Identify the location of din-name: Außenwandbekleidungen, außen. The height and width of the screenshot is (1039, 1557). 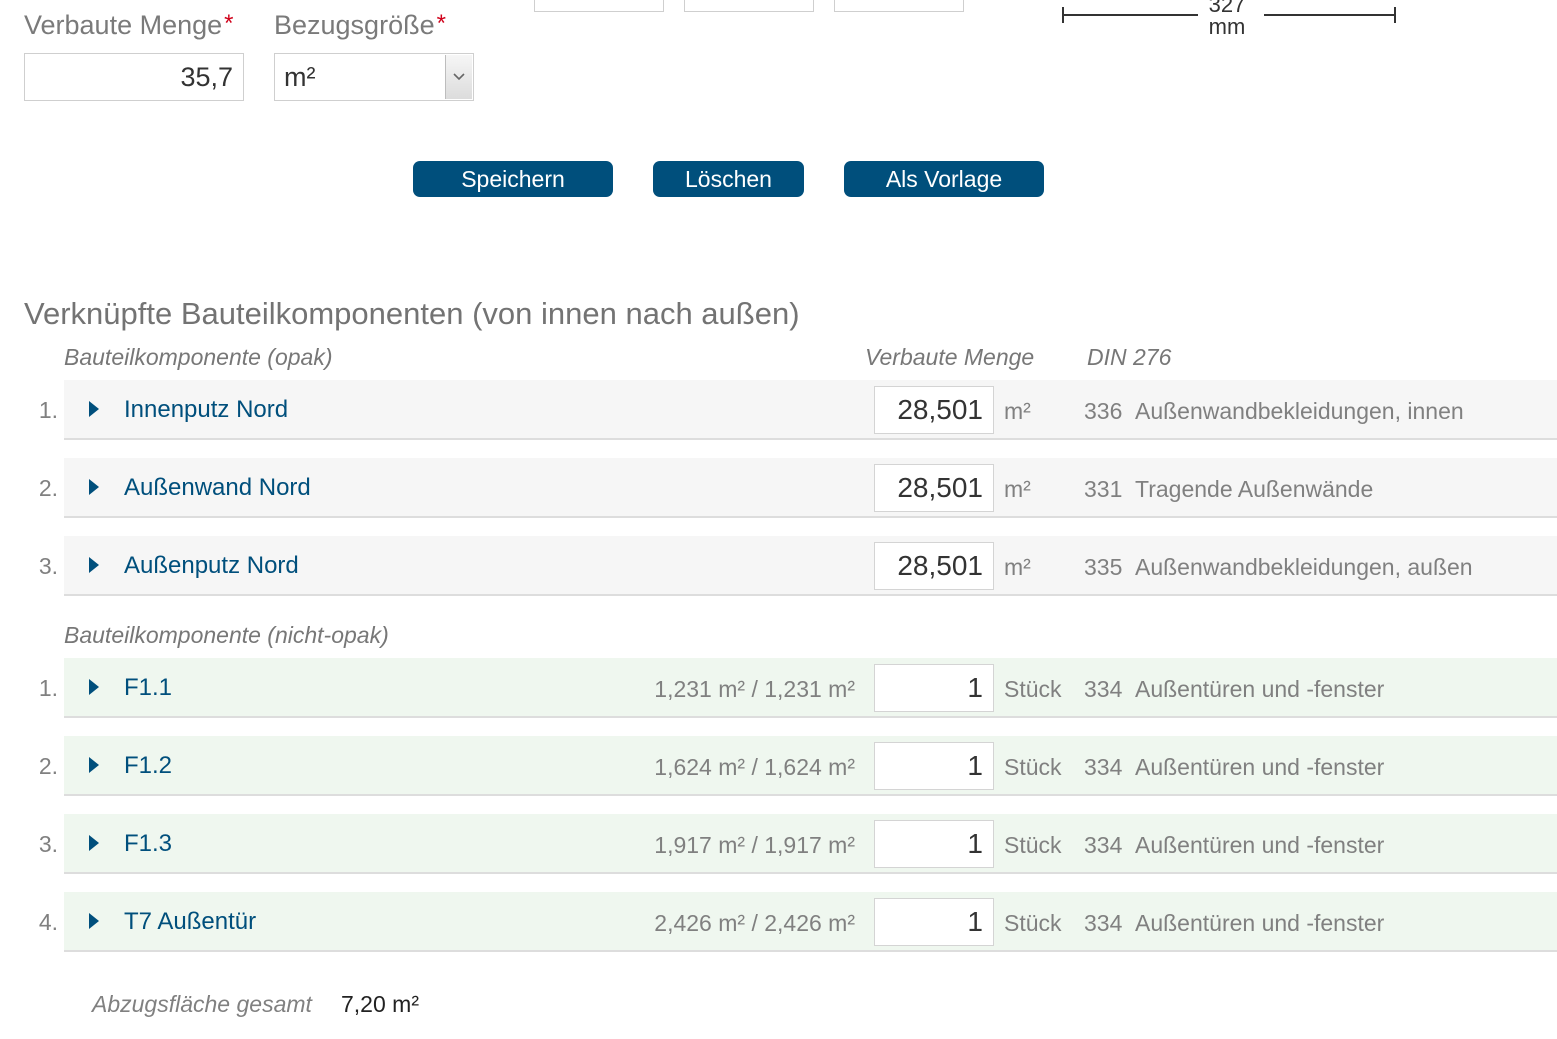
(1304, 567).